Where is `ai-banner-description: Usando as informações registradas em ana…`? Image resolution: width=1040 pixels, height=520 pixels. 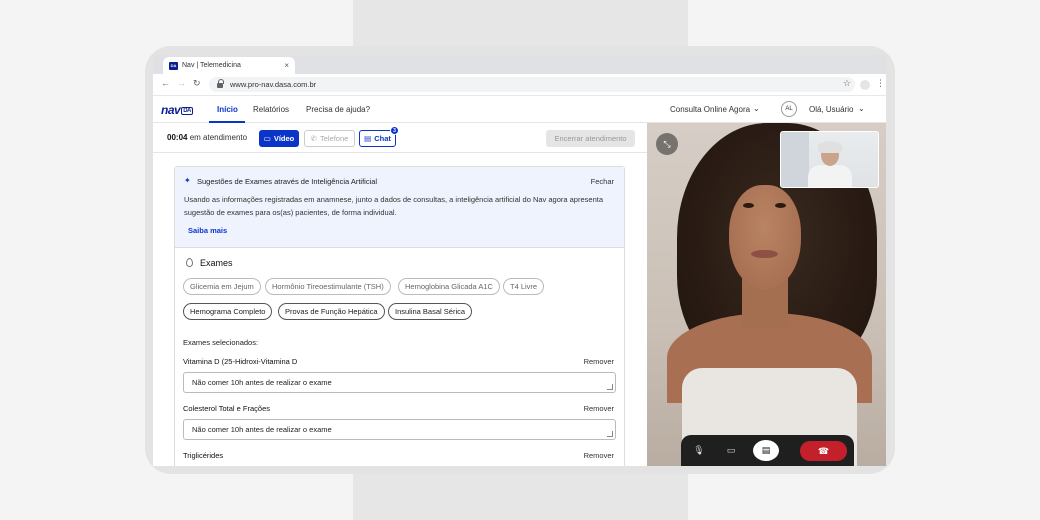 ai-banner-description: Usando as informações registradas em ana… is located at coordinates (393, 206).